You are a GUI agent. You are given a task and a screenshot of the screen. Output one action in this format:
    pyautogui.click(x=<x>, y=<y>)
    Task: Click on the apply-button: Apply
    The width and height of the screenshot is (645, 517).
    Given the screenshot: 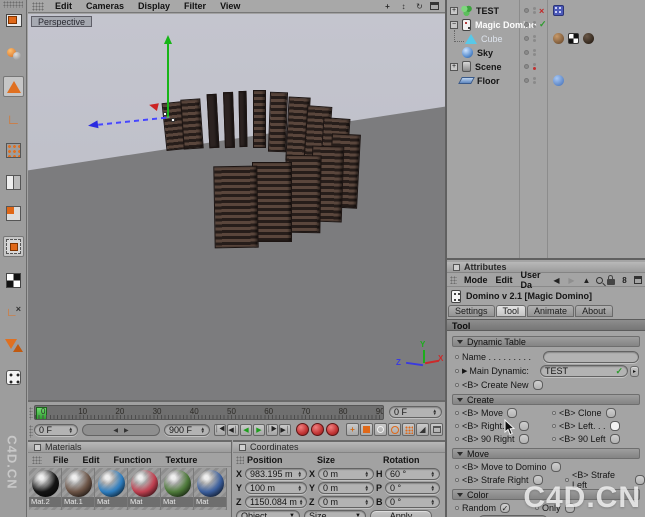 What is the action you would take?
    pyautogui.click(x=401, y=513)
    